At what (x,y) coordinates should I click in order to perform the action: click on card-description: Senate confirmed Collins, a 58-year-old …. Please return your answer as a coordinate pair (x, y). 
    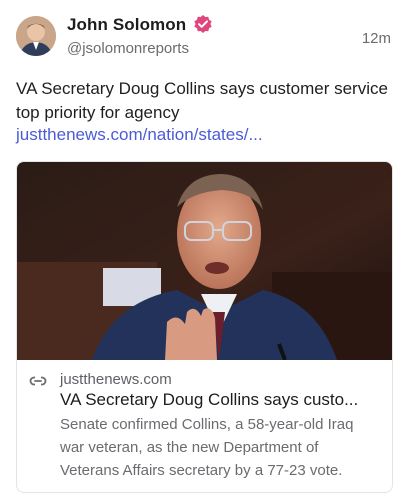
    Looking at the image, I should click on (207, 447).